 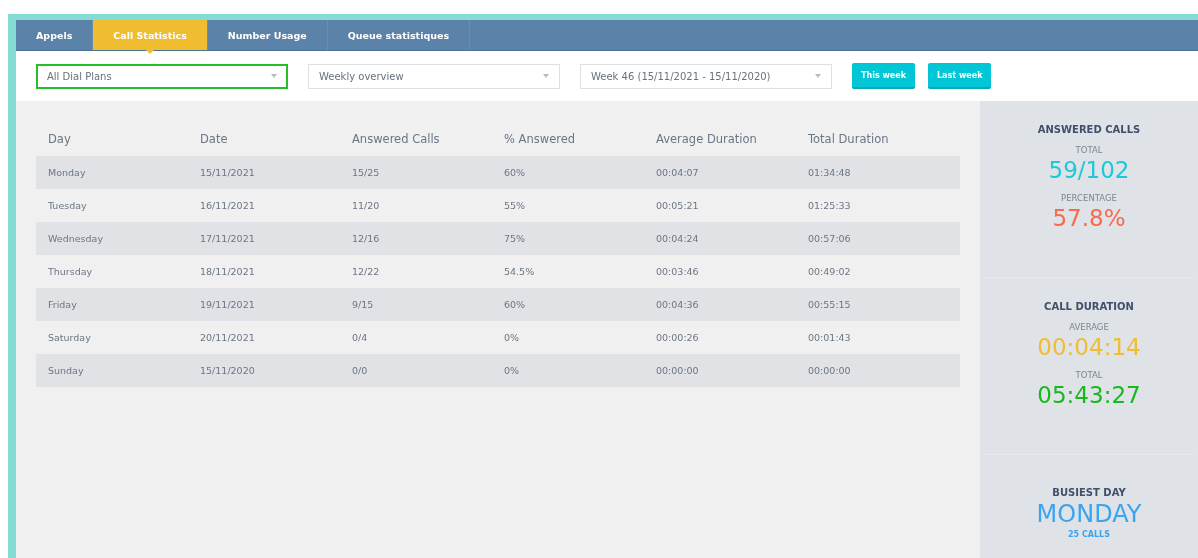 I want to click on stat-note: 25 CALLS, so click(x=1089, y=534).